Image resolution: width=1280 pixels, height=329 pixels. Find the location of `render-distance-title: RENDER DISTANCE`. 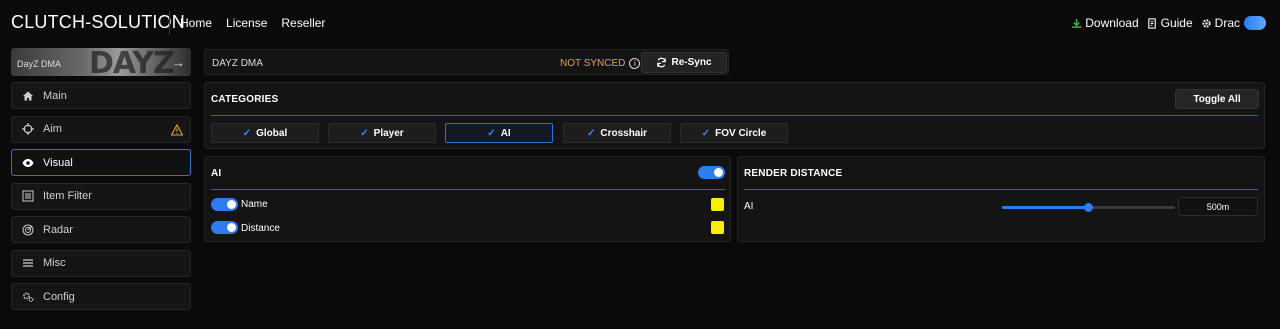

render-distance-title: RENDER DISTANCE is located at coordinates (793, 173).